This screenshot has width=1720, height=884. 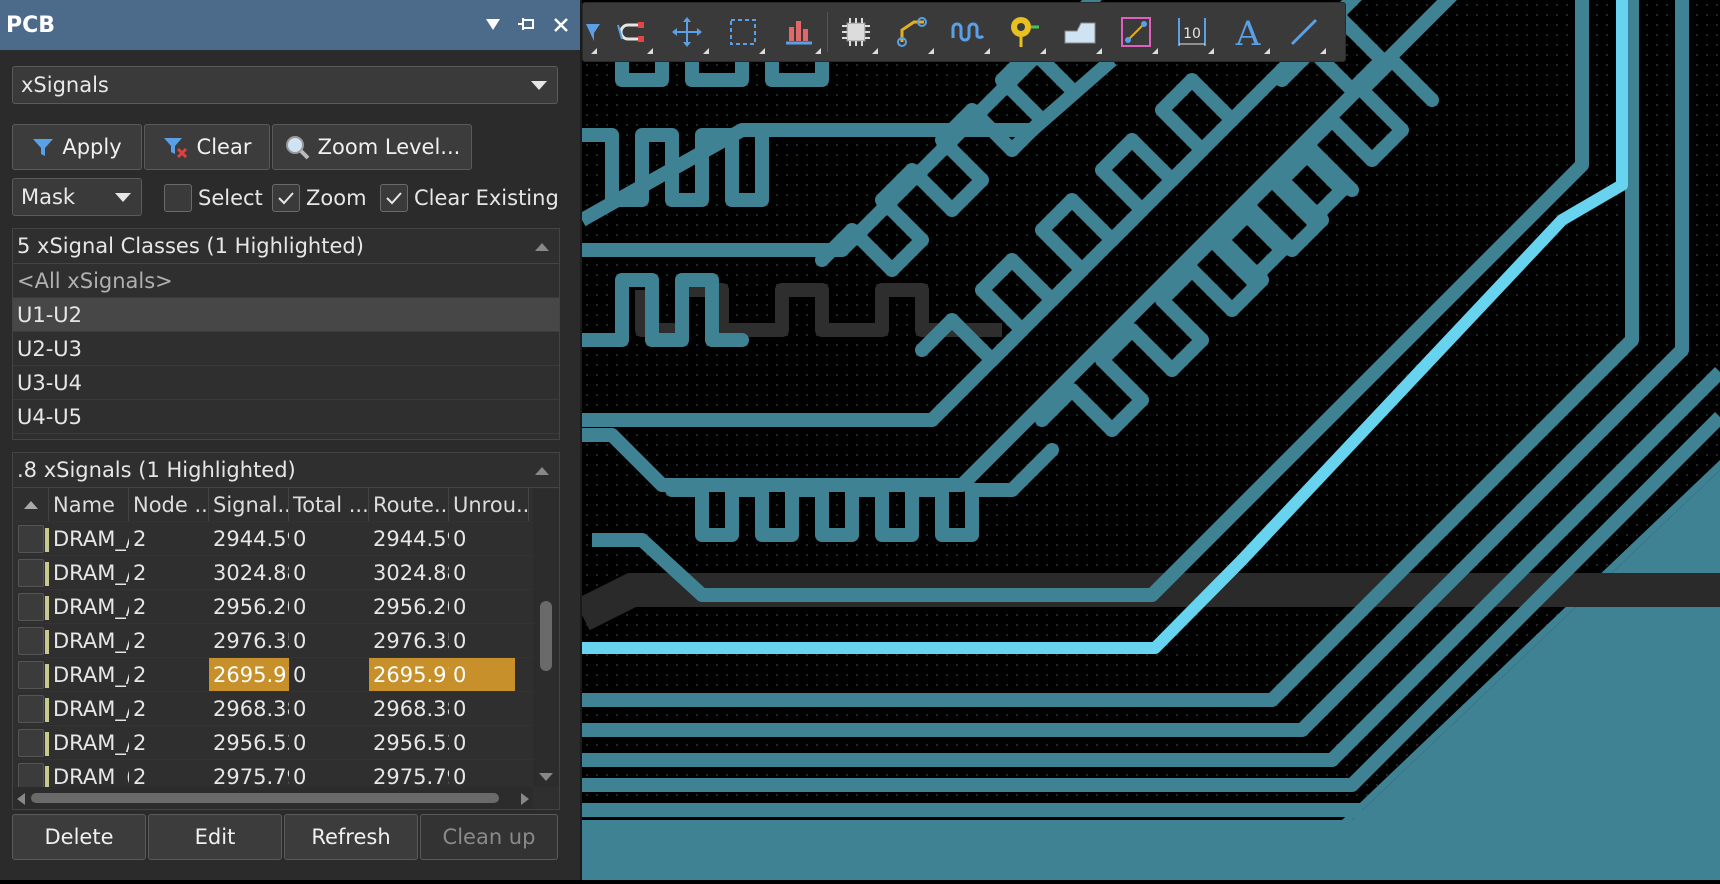 What do you see at coordinates (743, 32) in the screenshot?
I see `tool-select-rect` at bounding box center [743, 32].